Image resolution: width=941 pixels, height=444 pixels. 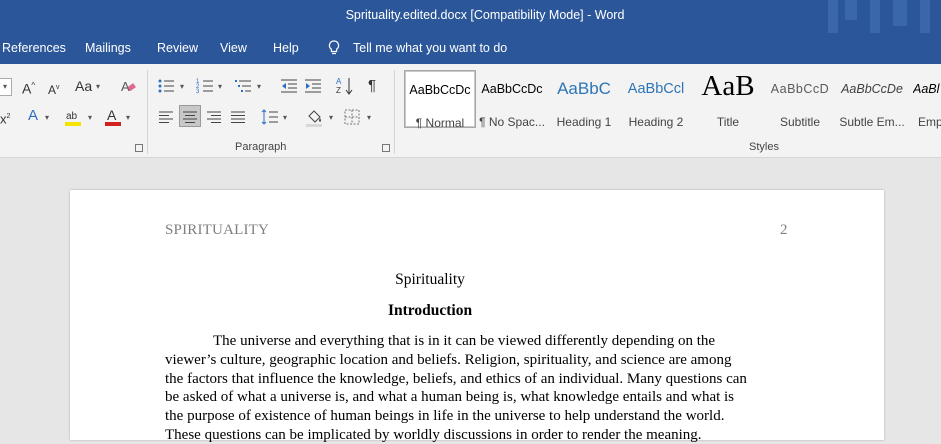 I want to click on align-center-icon, so click(x=190, y=117).